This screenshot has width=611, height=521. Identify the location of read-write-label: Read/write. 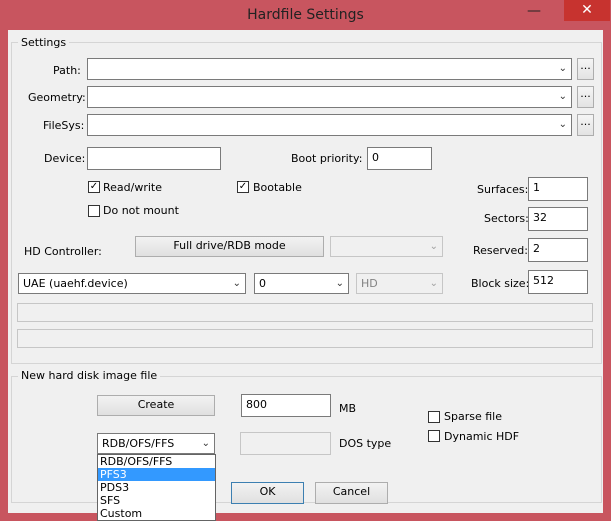
(133, 187).